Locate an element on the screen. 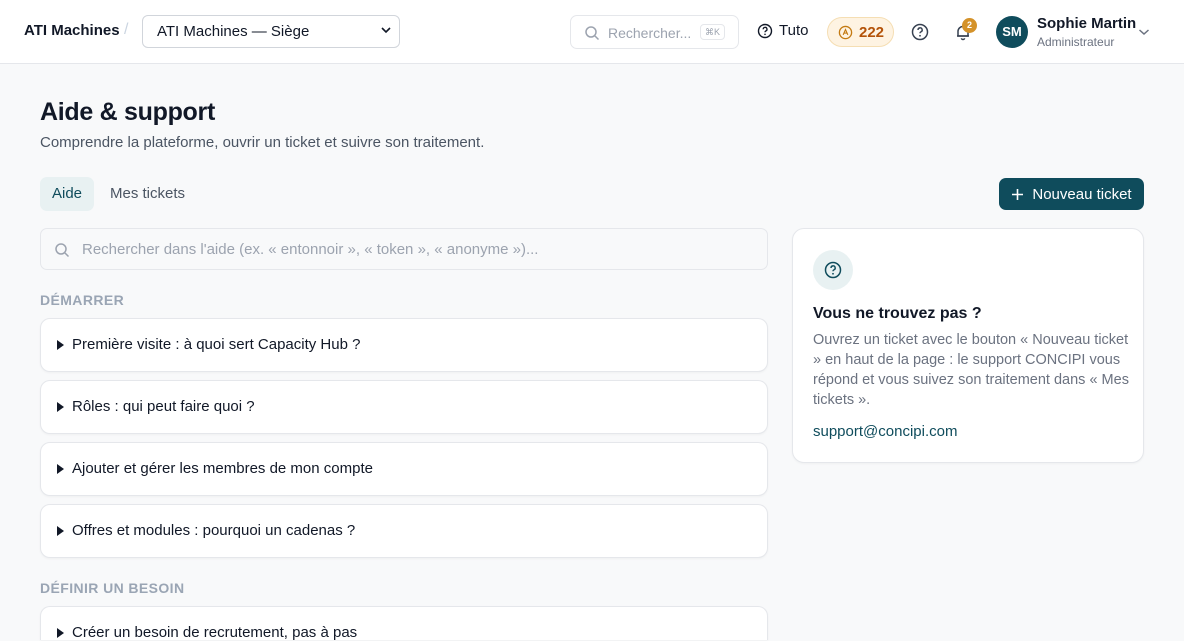 This screenshot has width=1184, height=641. coin-icon is located at coordinates (845, 32).